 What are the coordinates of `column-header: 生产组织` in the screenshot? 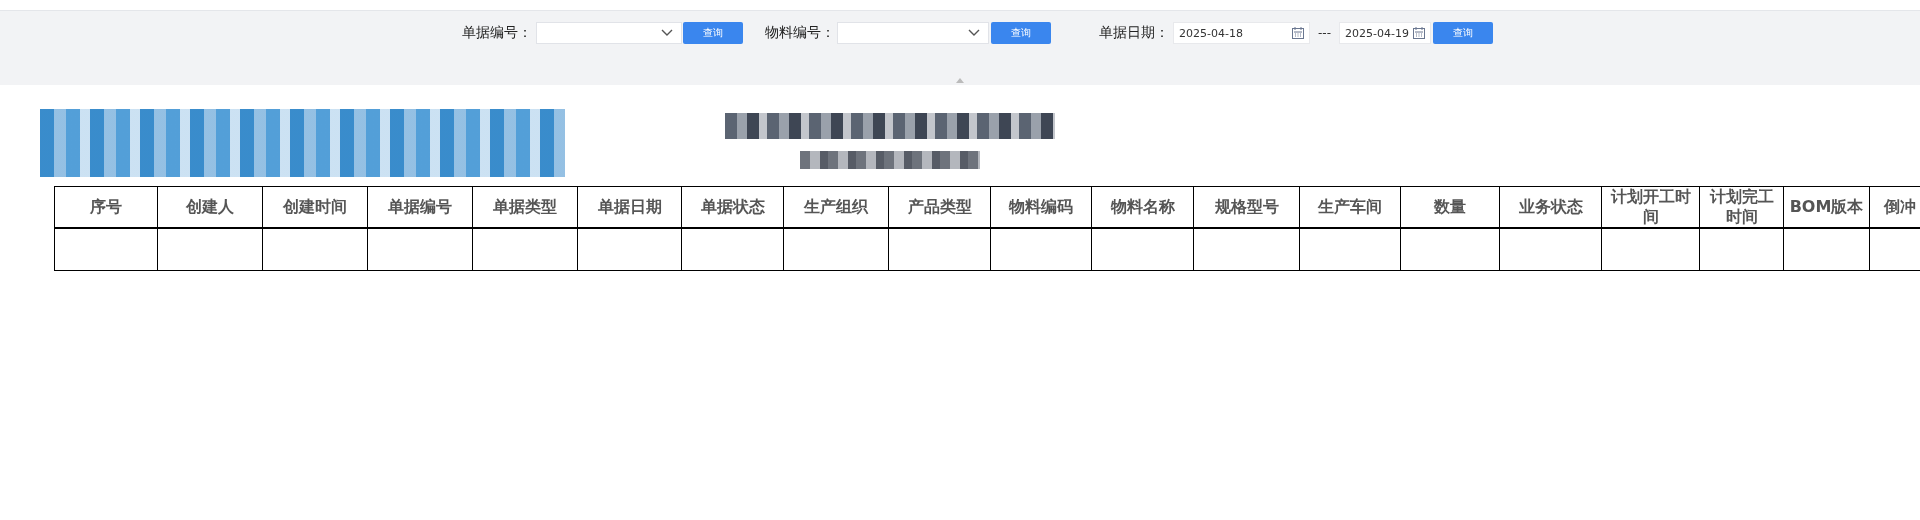 It's located at (836, 207).